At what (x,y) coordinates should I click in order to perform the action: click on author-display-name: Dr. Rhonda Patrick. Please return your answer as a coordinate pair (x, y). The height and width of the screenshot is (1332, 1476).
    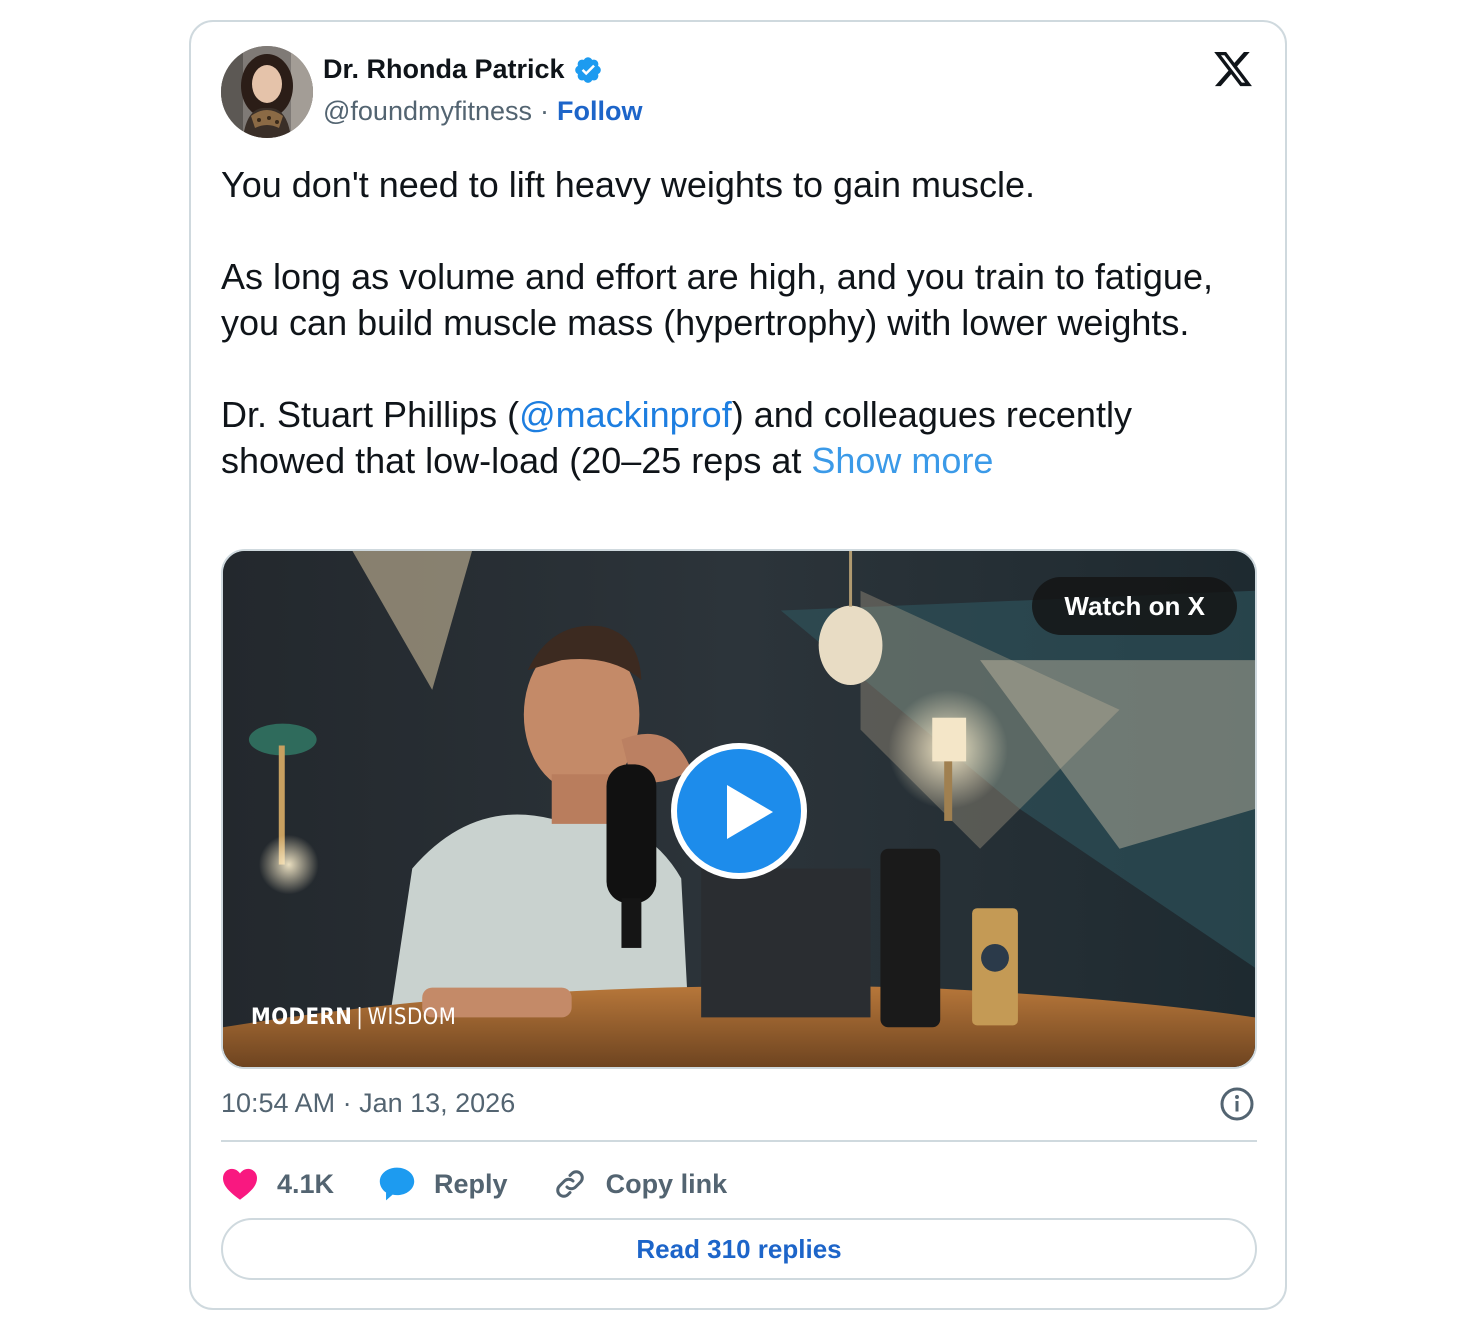
    Looking at the image, I should click on (444, 69).